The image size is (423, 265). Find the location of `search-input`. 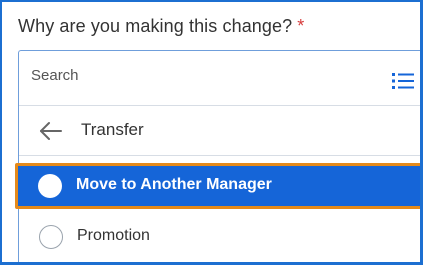

search-input is located at coordinates (196, 75).